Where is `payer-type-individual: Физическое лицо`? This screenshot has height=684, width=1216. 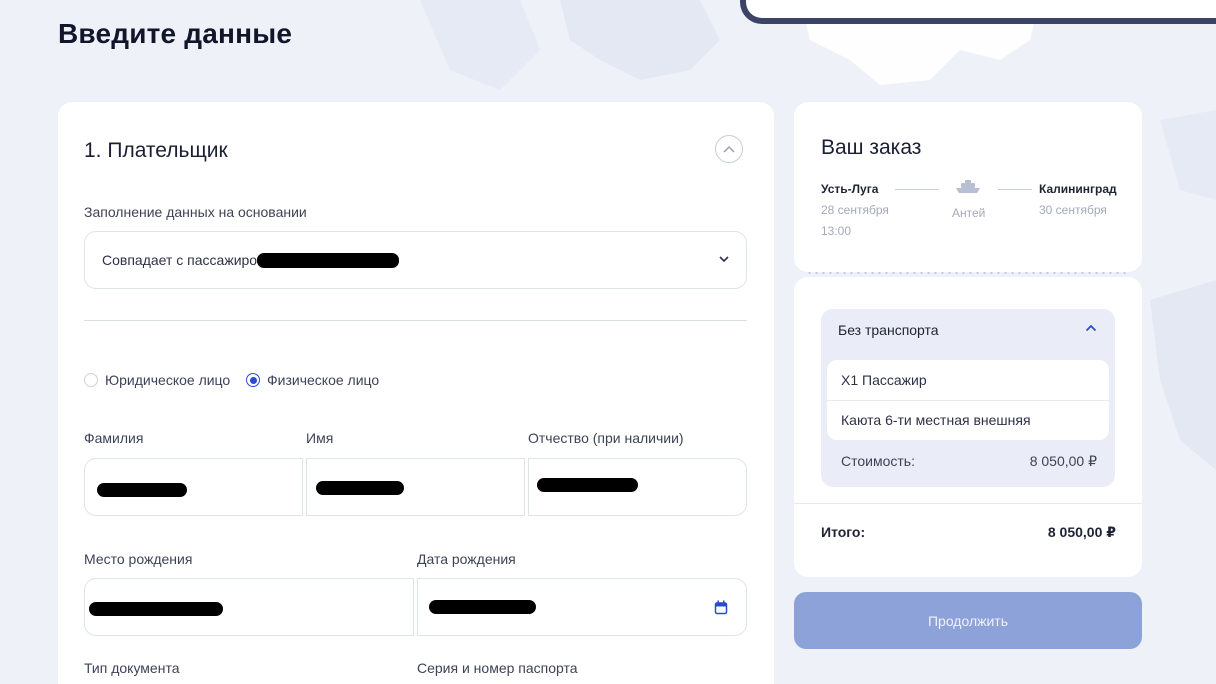 payer-type-individual: Физическое лицо is located at coordinates (312, 380).